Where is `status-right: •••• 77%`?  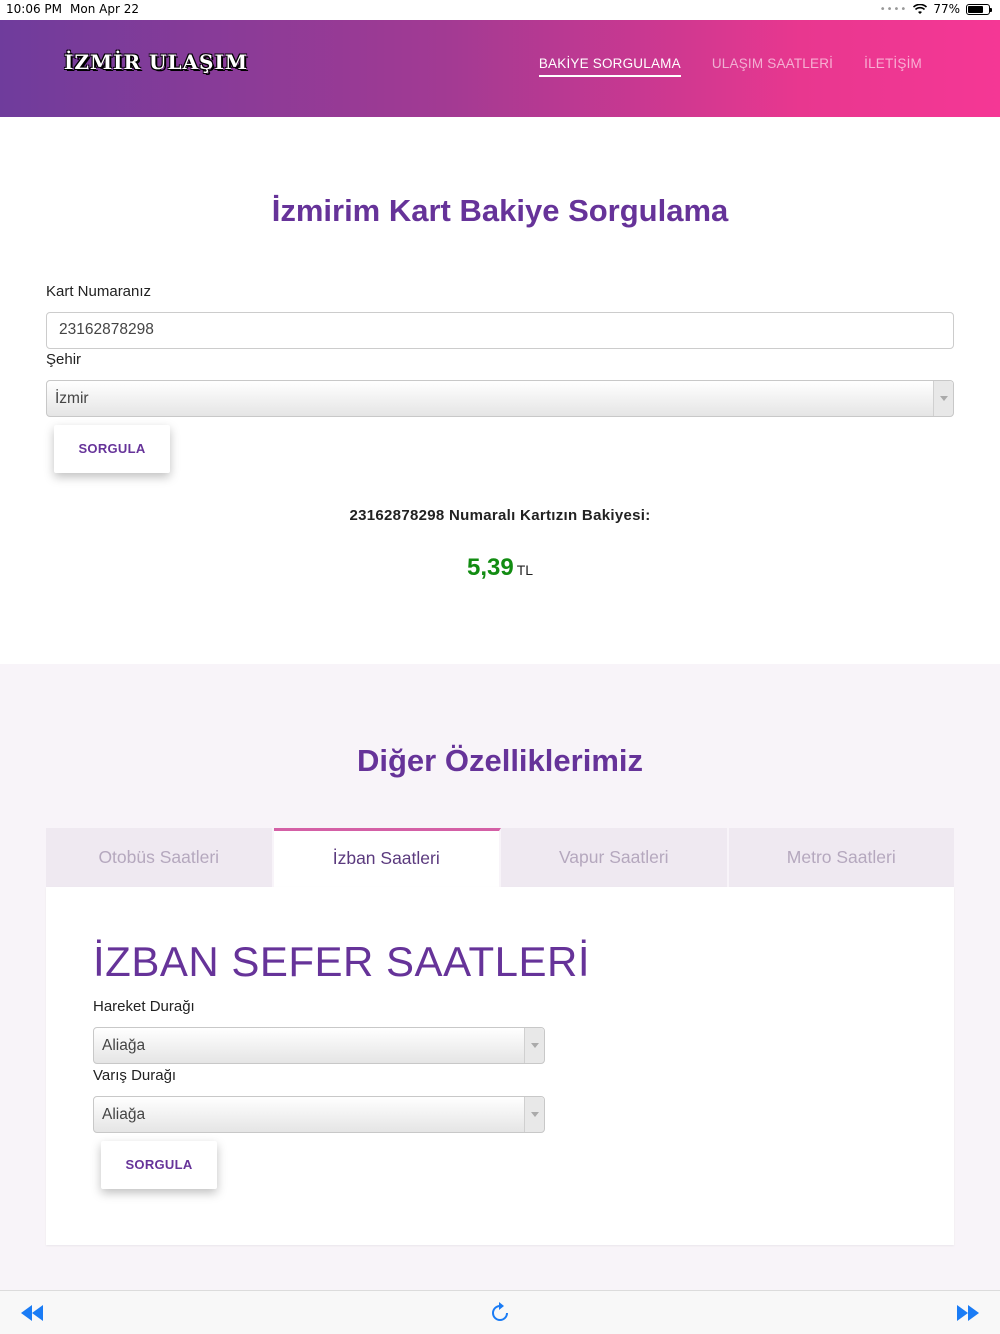 status-right: •••• 77% is located at coordinates (935, 9).